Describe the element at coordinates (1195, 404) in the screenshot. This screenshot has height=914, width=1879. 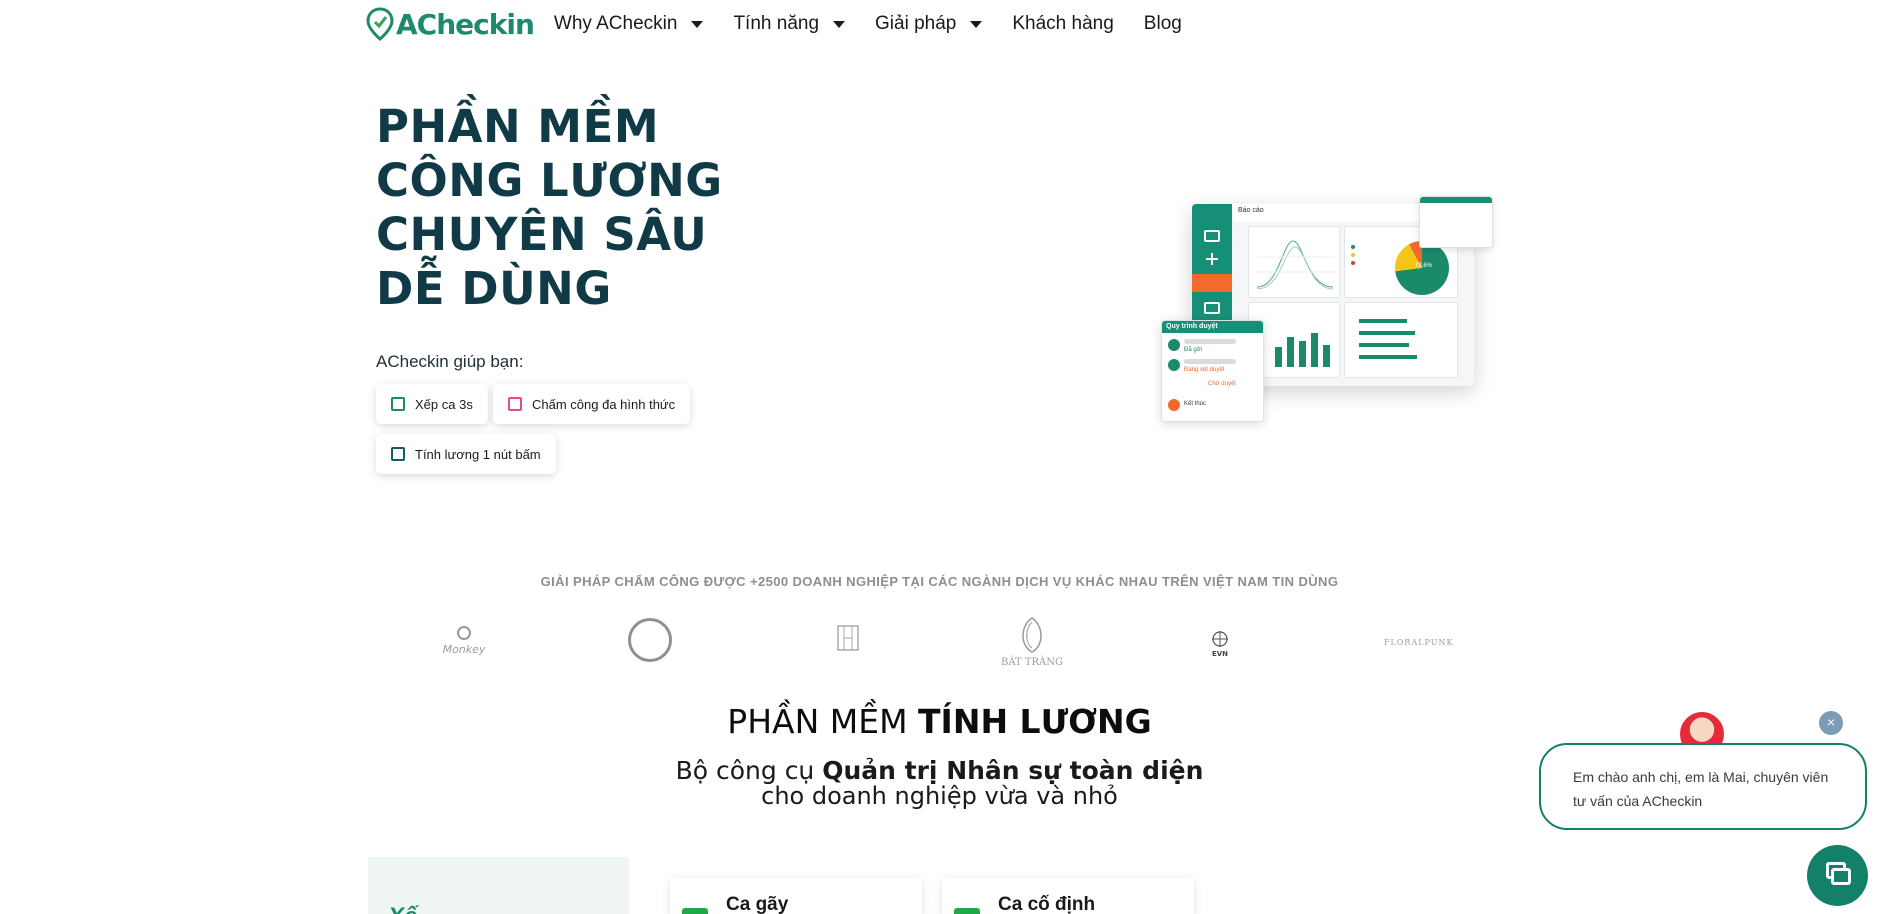
I see `approval-step: Kết thúc` at that location.